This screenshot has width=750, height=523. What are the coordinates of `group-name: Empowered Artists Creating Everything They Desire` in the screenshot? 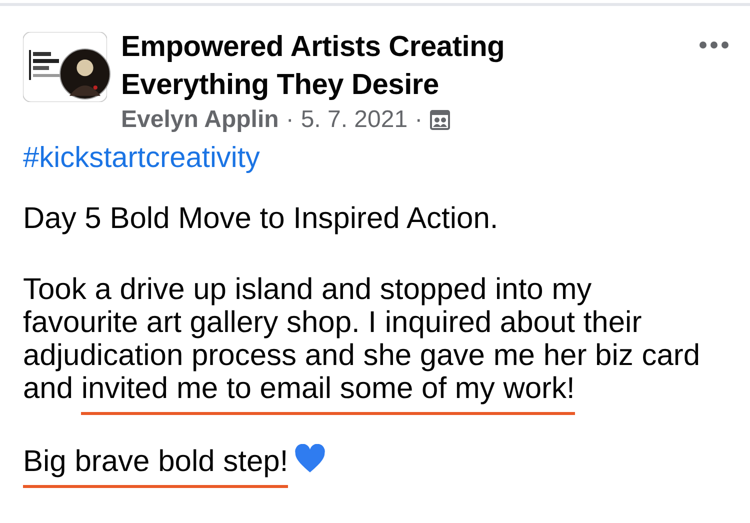 It's located at (381, 66).